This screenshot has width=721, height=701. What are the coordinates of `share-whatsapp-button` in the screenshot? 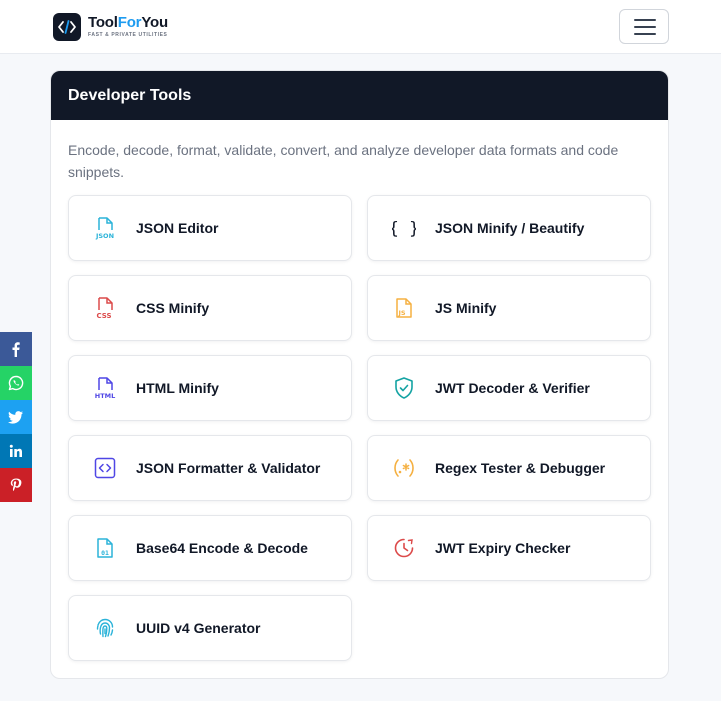 It's located at (16, 383).